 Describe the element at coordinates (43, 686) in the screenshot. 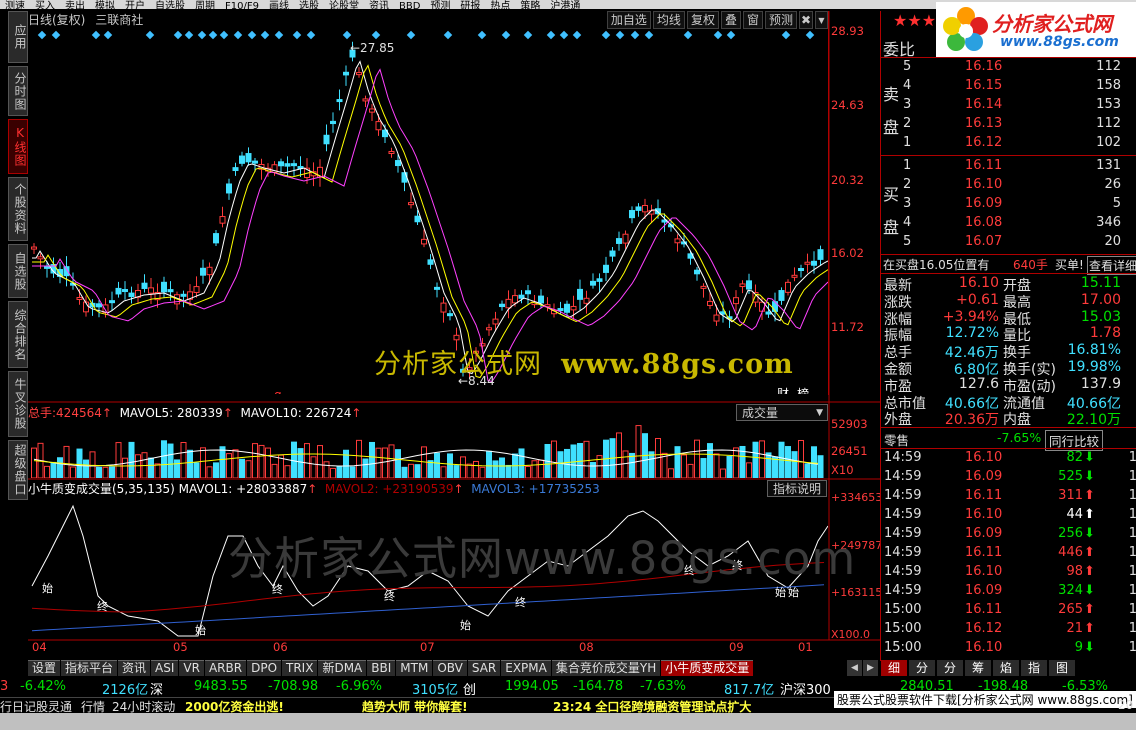

I see `ticker-value: -6.42%` at that location.